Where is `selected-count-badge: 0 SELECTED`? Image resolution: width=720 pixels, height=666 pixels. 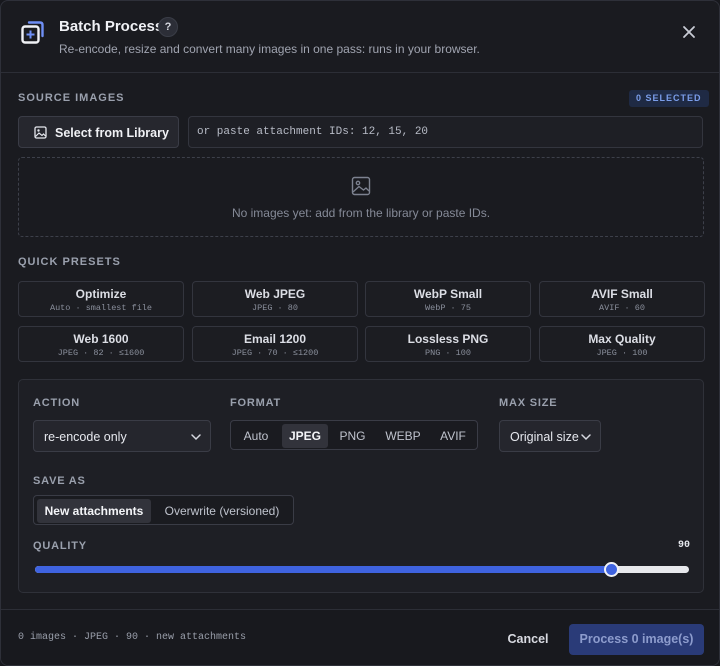 selected-count-badge: 0 SELECTED is located at coordinates (669, 98).